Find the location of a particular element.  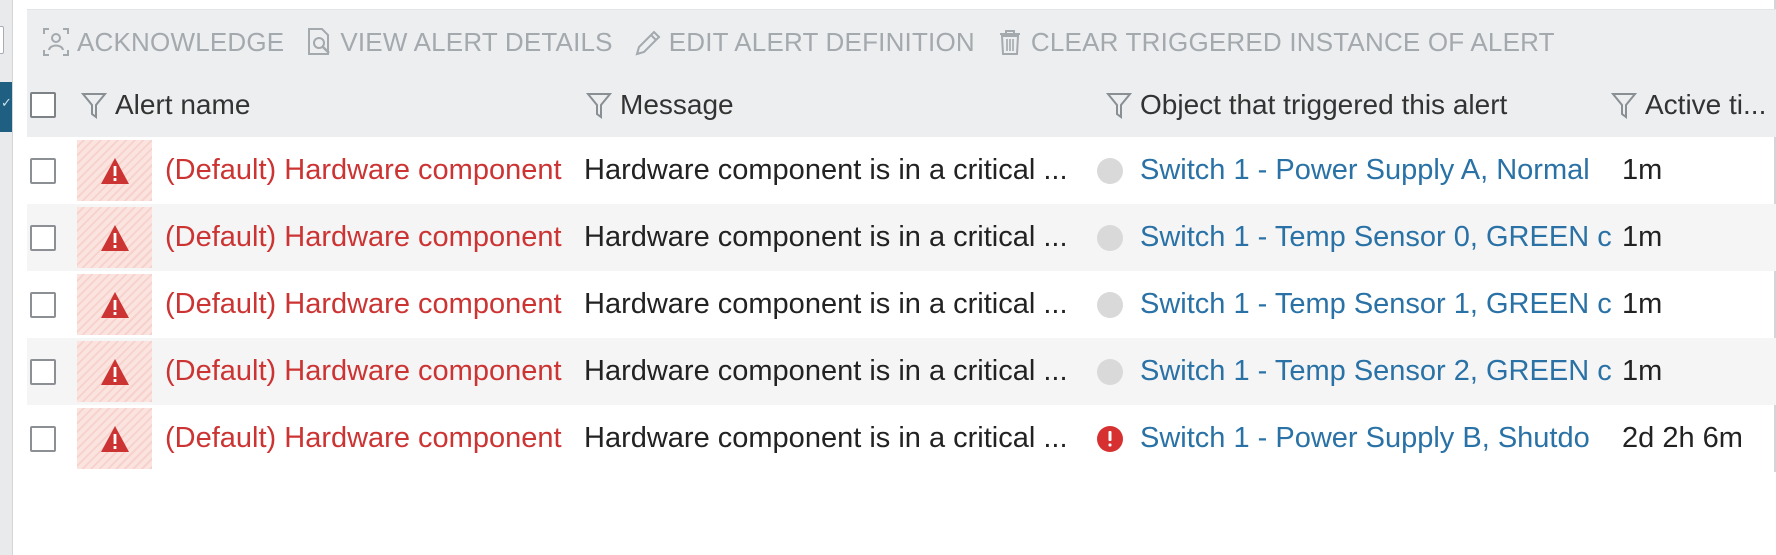

left-panel-tab: ✓ is located at coordinates (6, 107).